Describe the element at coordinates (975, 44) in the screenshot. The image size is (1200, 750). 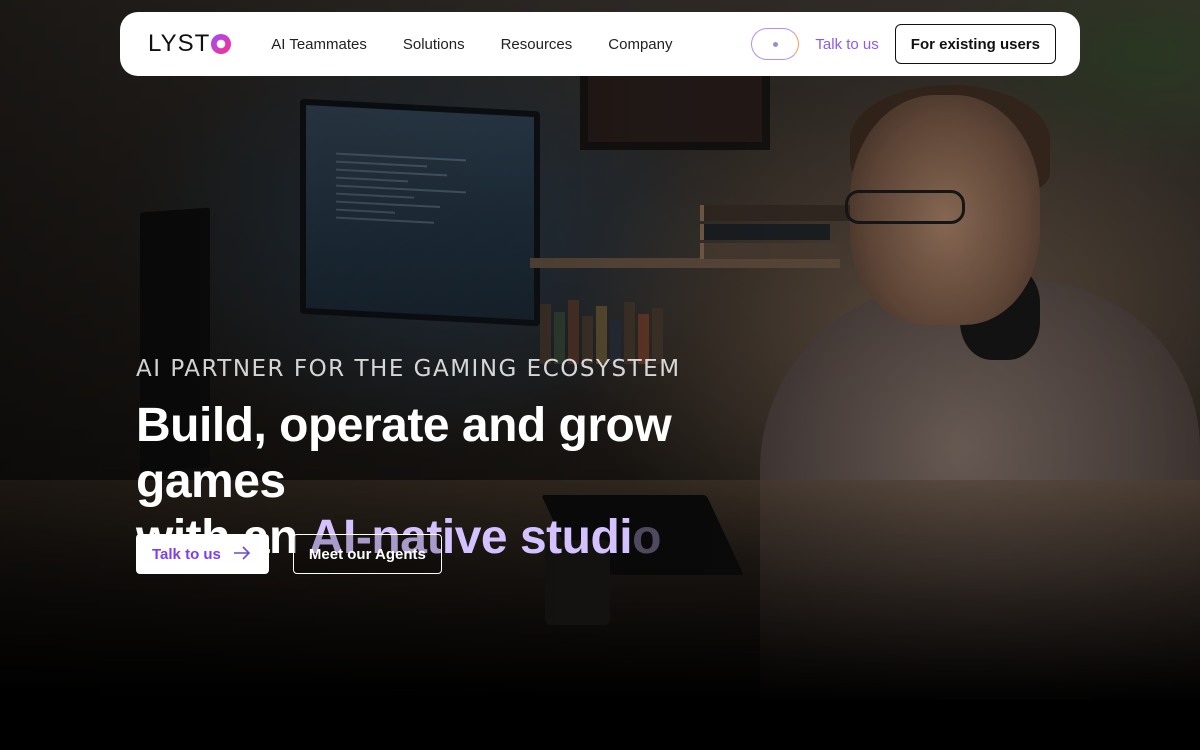
I see `existing-users-button: For existing users` at that location.